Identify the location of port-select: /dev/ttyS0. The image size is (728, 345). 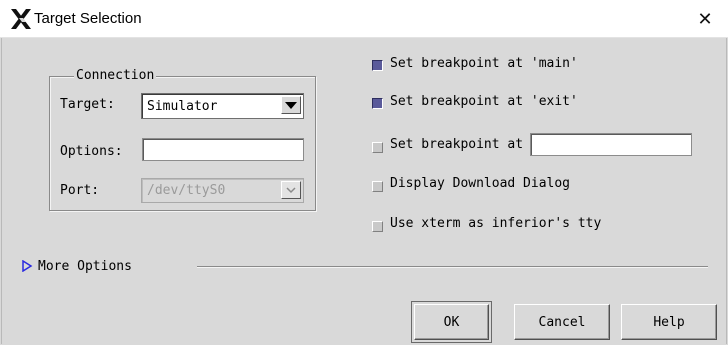
(222, 190).